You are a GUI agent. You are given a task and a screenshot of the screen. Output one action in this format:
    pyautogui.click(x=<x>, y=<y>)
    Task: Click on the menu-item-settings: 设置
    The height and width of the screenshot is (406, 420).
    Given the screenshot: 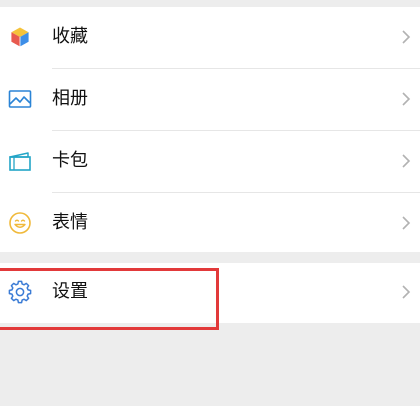 What is the action you would take?
    pyautogui.click(x=210, y=293)
    